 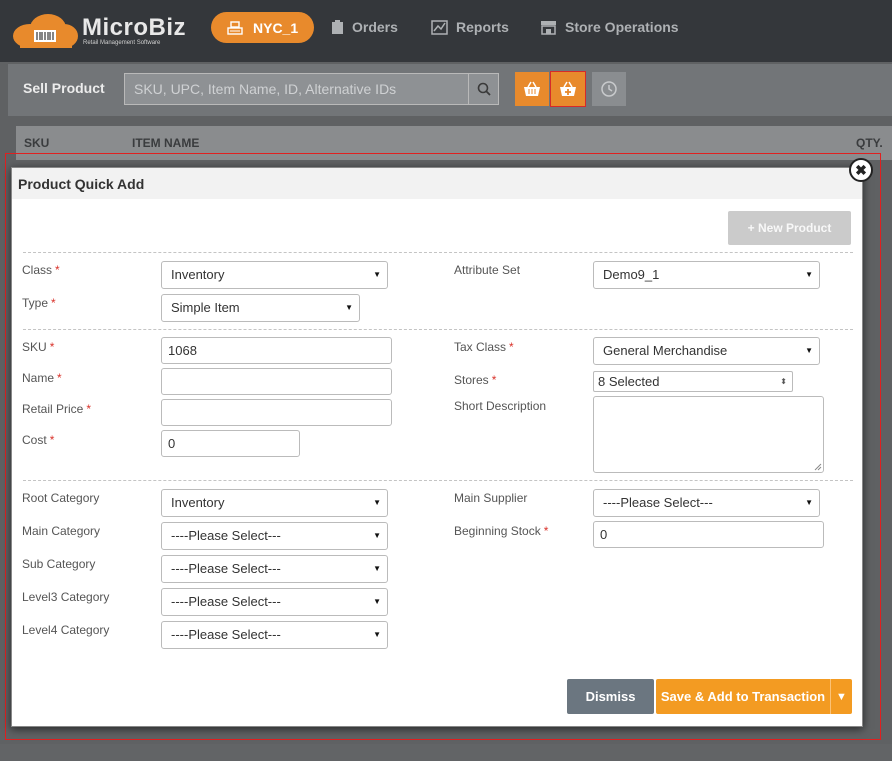 I want to click on name-label: Name *, so click(x=42, y=378).